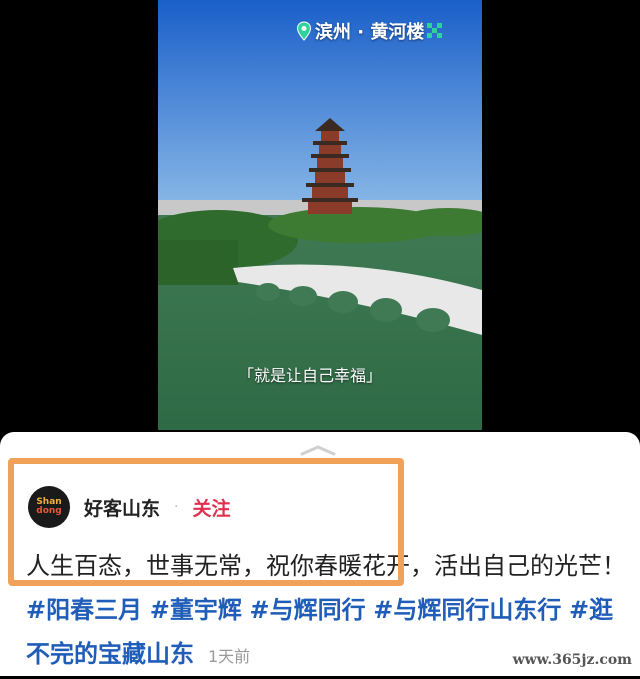 The width and height of the screenshot is (640, 679). What do you see at coordinates (49, 511) in the screenshot?
I see `avatar-text-bottom: dong` at bounding box center [49, 511].